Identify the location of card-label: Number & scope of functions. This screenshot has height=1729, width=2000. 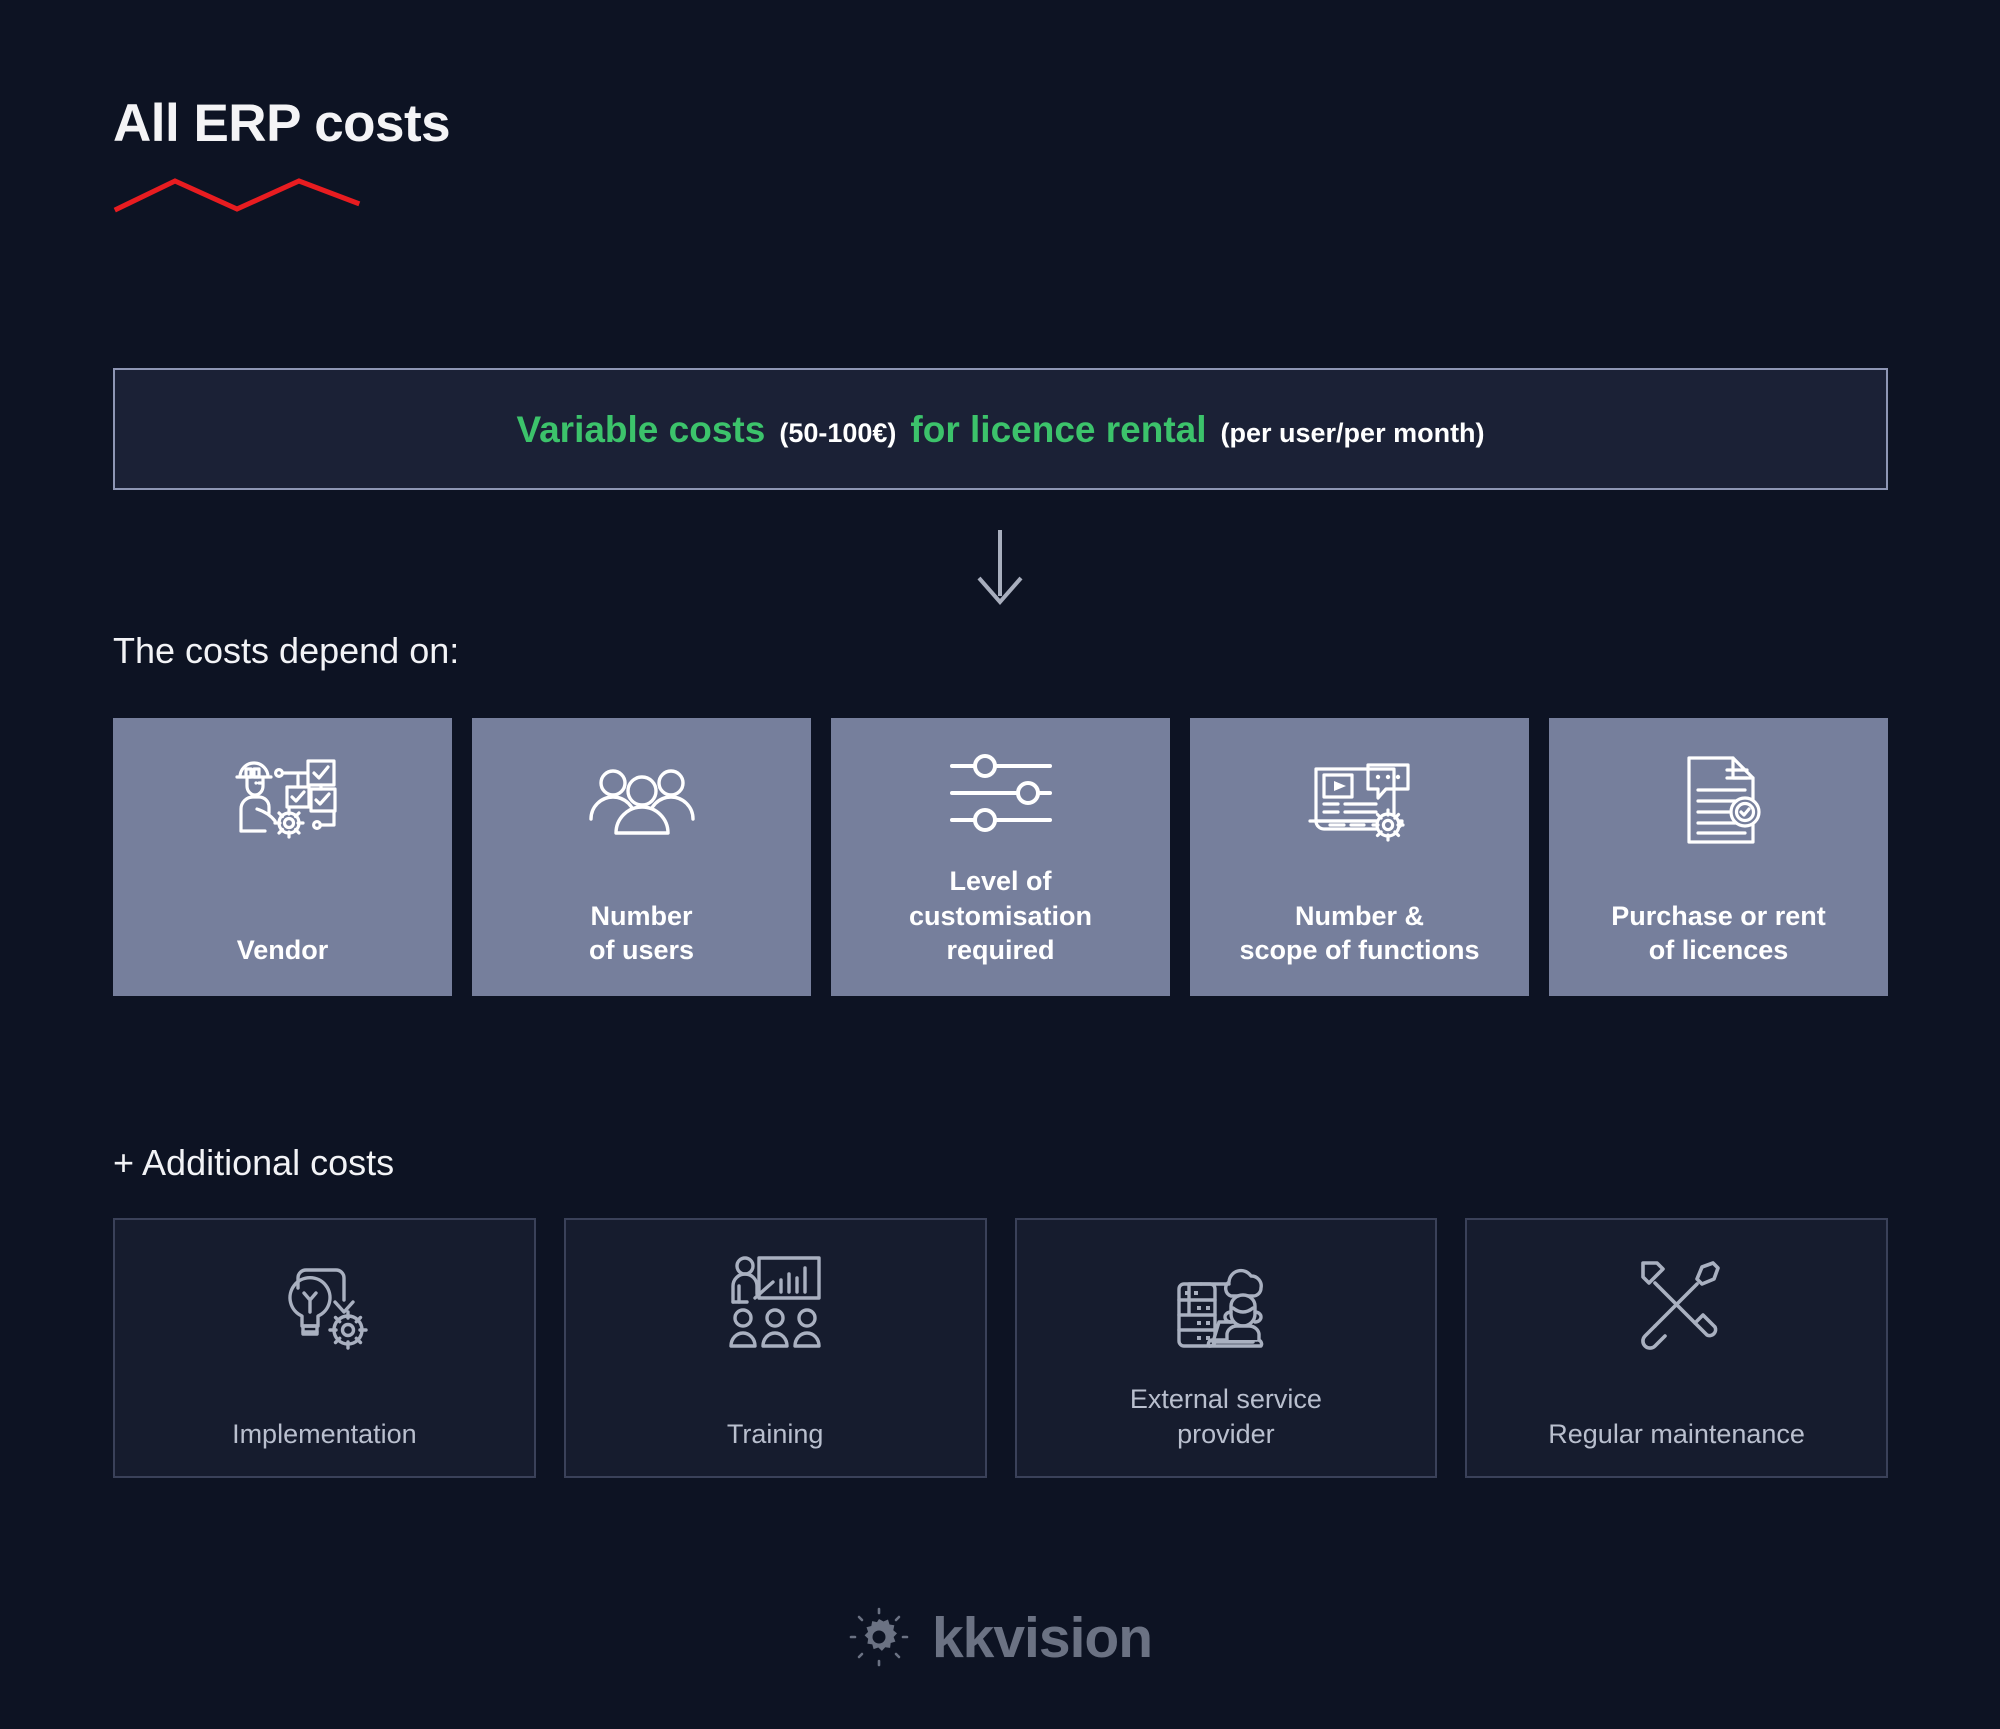
(1359, 933).